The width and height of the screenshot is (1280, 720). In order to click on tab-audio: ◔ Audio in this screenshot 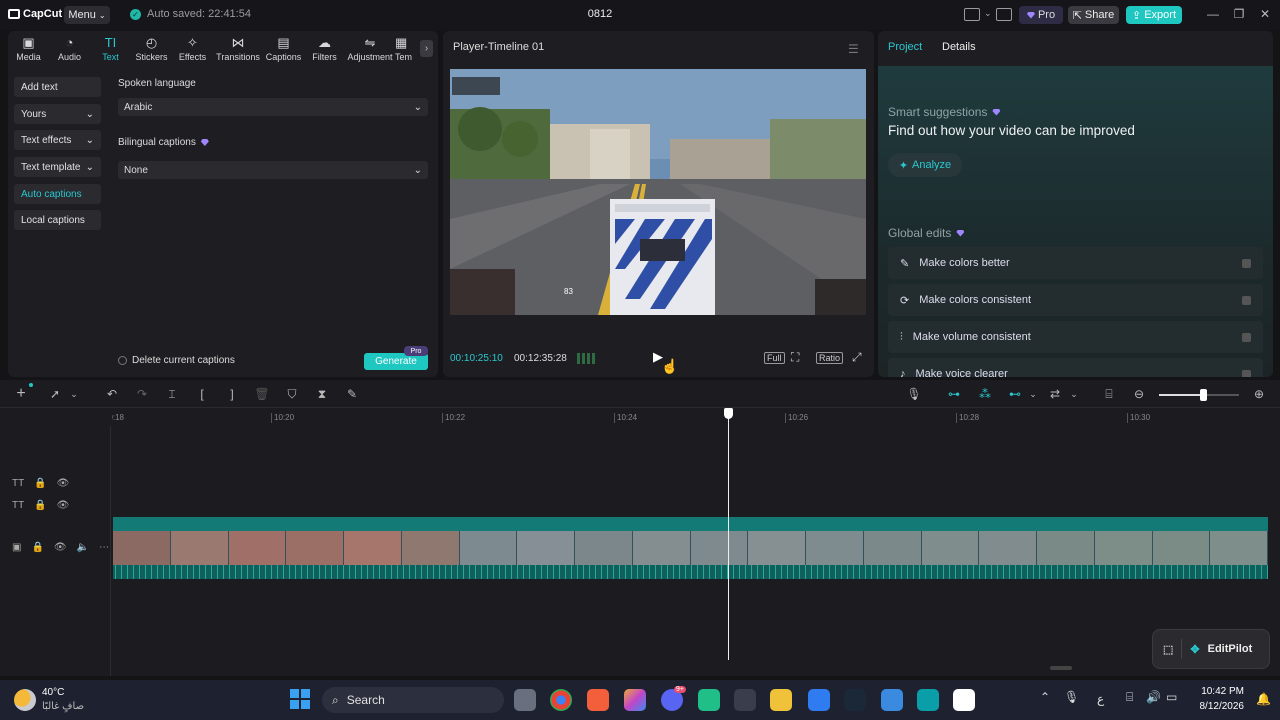, I will do `click(69, 49)`.